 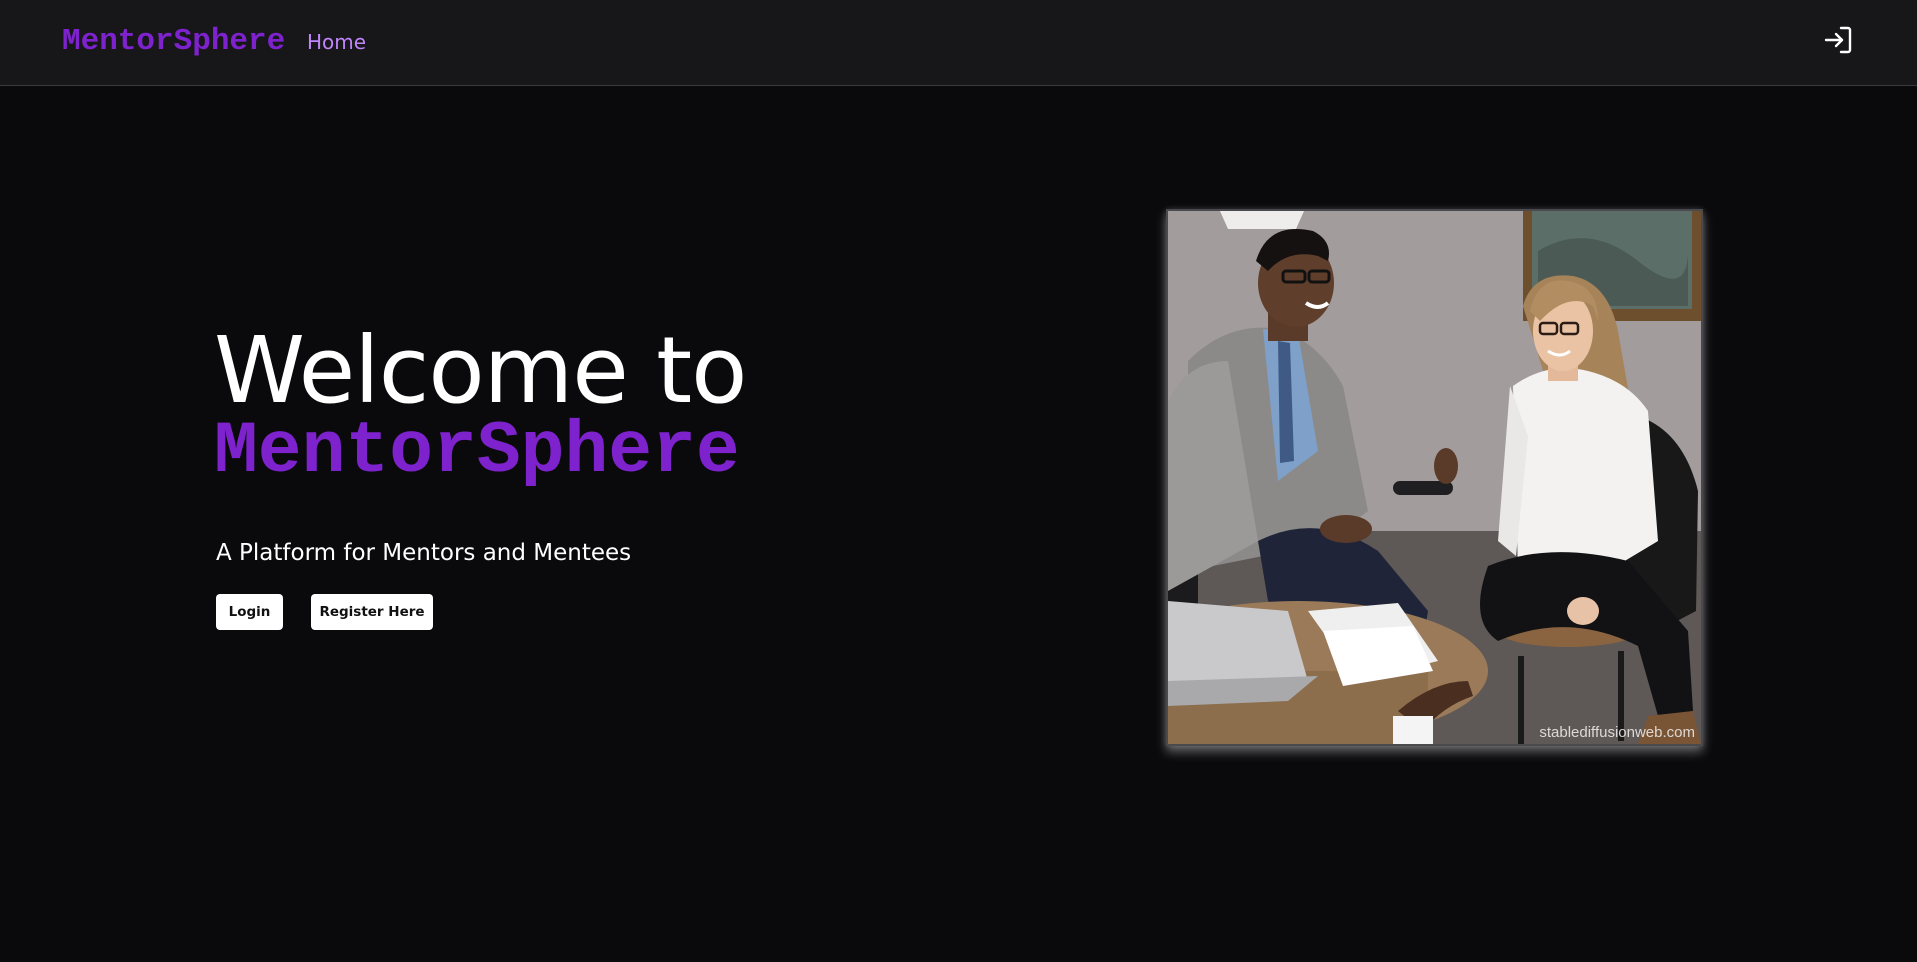 I want to click on register-button: Register Here, so click(x=372, y=612).